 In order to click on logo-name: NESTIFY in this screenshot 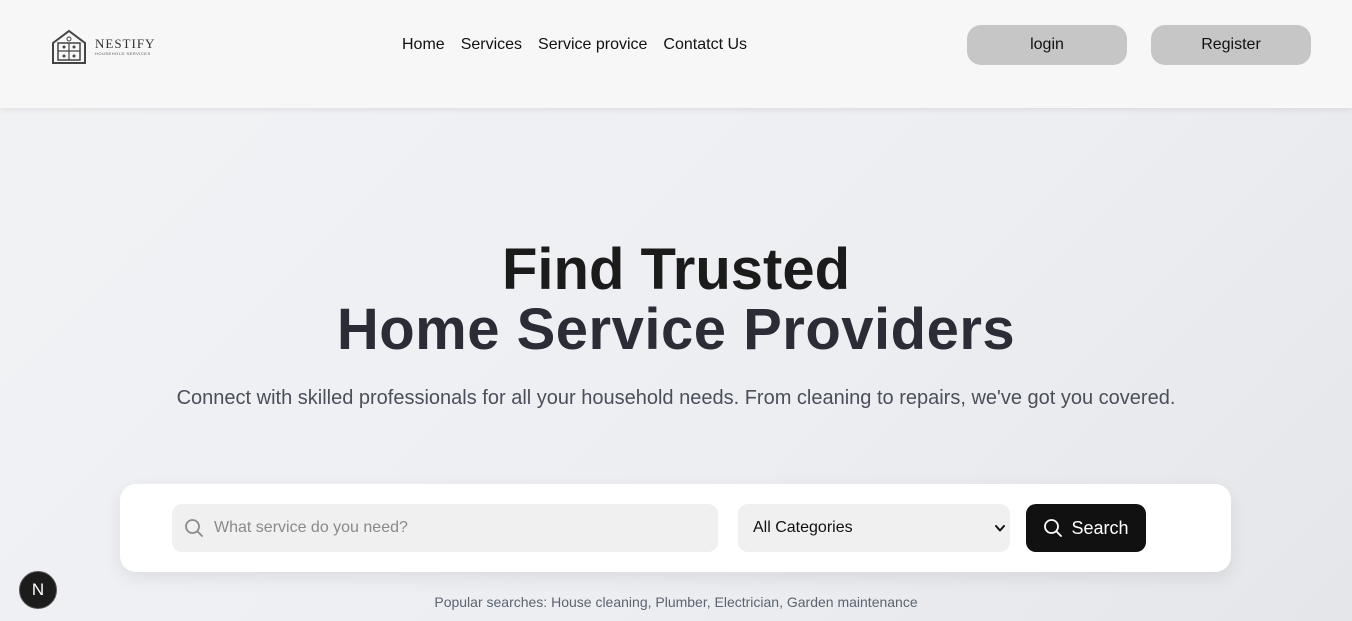, I will do `click(125, 43)`.